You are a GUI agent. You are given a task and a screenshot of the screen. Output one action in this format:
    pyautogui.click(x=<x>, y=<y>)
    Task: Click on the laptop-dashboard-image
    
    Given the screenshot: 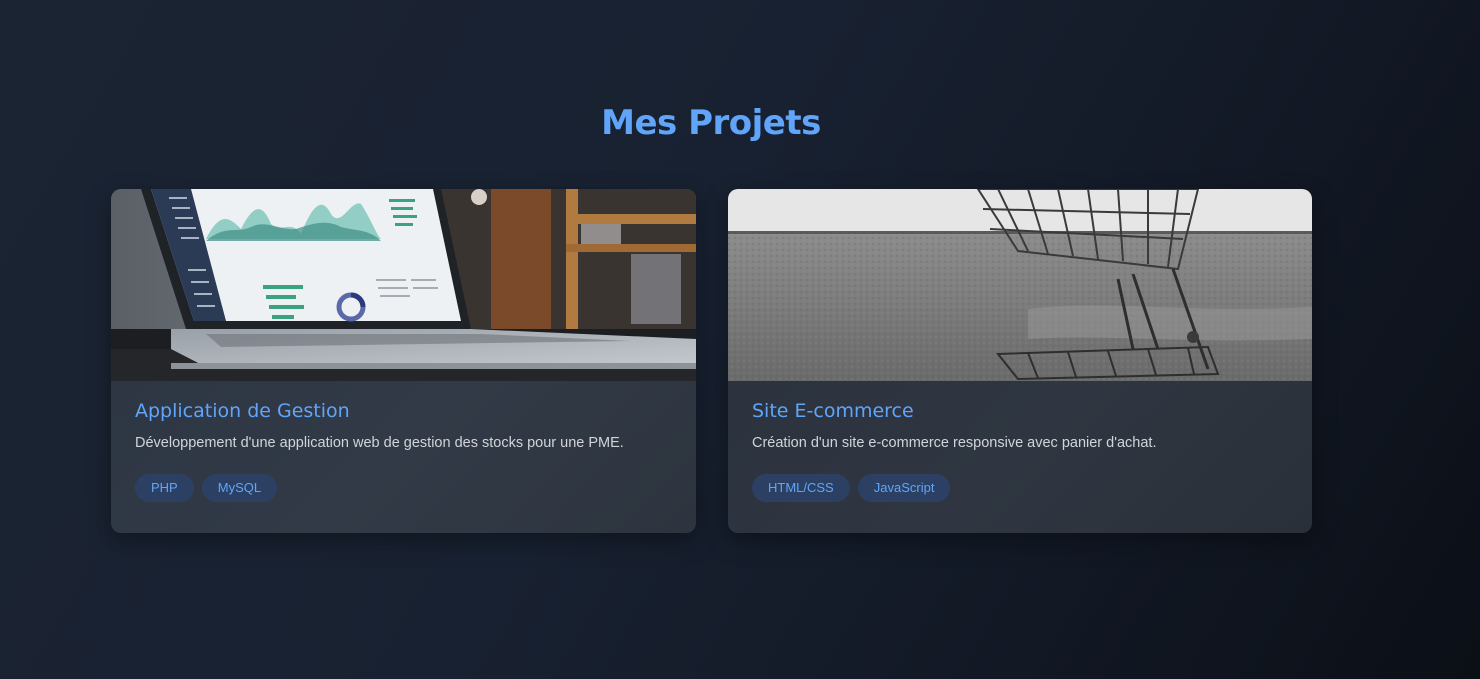 What is the action you would take?
    pyautogui.click(x=403, y=285)
    